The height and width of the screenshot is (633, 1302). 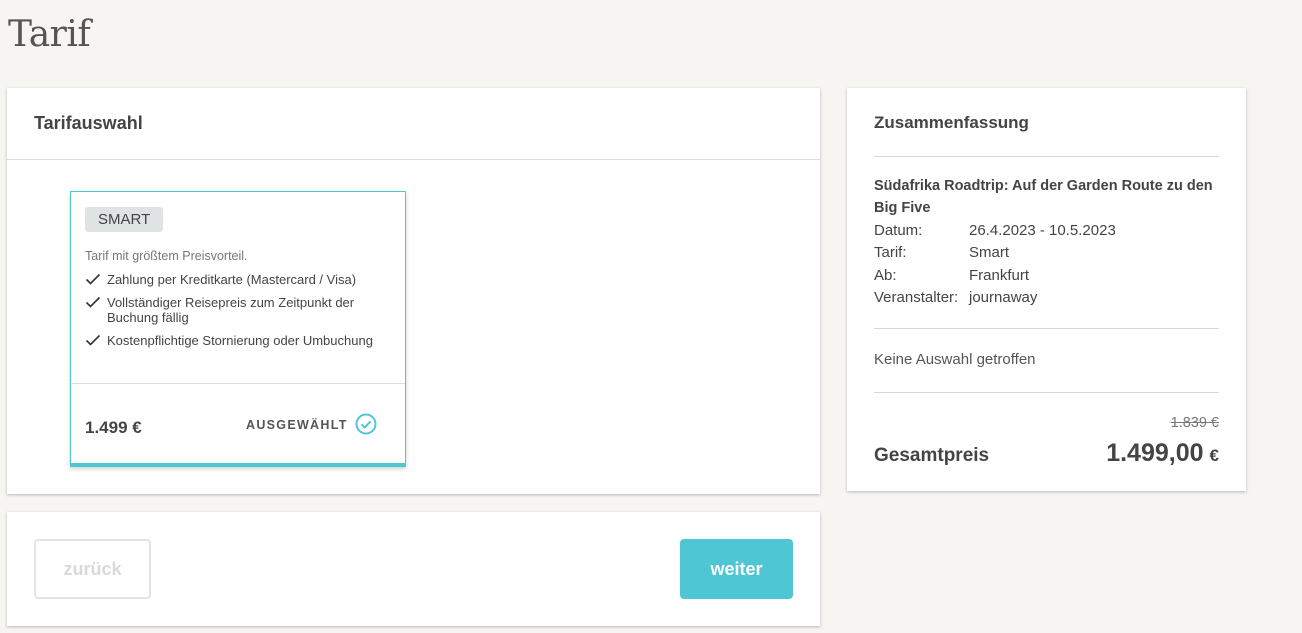 What do you see at coordinates (932, 455) in the screenshot?
I see `total-label: Gesamtpreis` at bounding box center [932, 455].